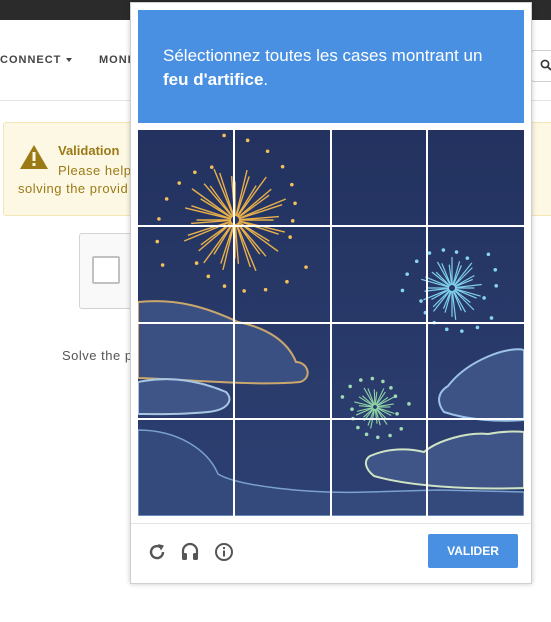 This screenshot has height=622, width=551. I want to click on footer-divider, so click(331, 523).